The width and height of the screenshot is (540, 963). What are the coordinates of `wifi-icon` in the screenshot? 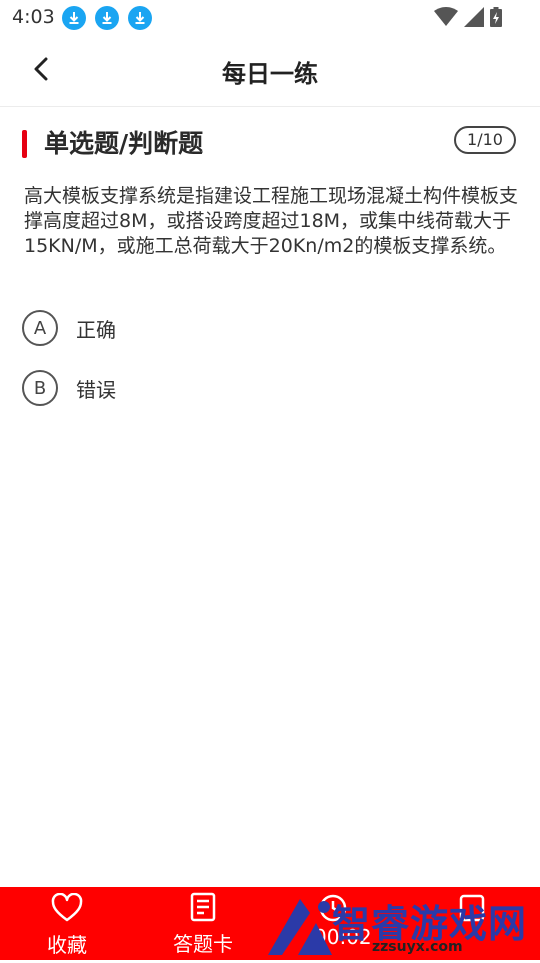 It's located at (446, 19).